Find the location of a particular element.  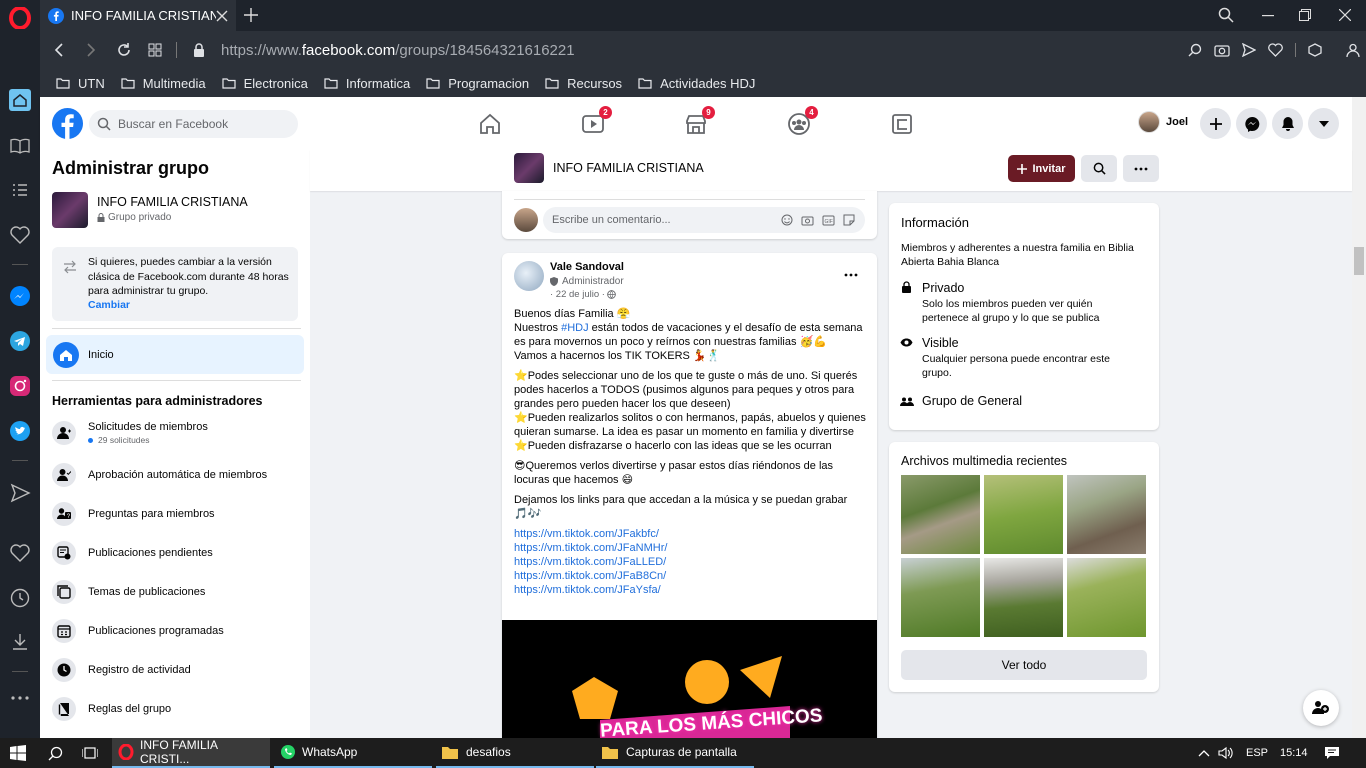

search-tabs-icon is located at coordinates (1226, 15).